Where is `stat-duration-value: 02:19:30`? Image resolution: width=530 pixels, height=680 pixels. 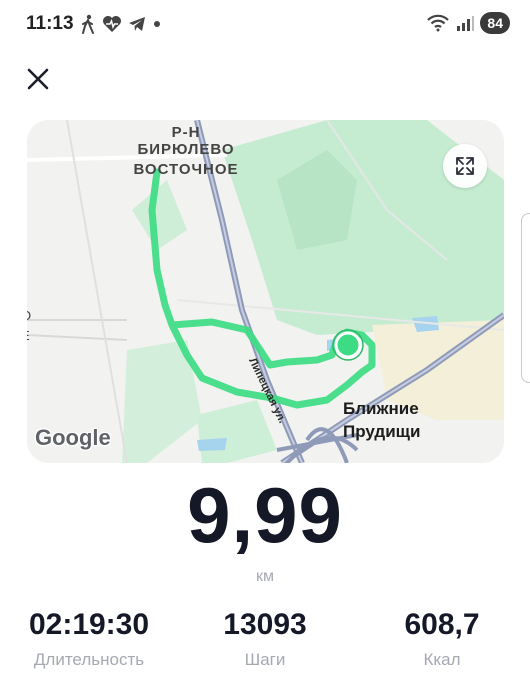 stat-duration-value: 02:19:30 is located at coordinates (89, 624).